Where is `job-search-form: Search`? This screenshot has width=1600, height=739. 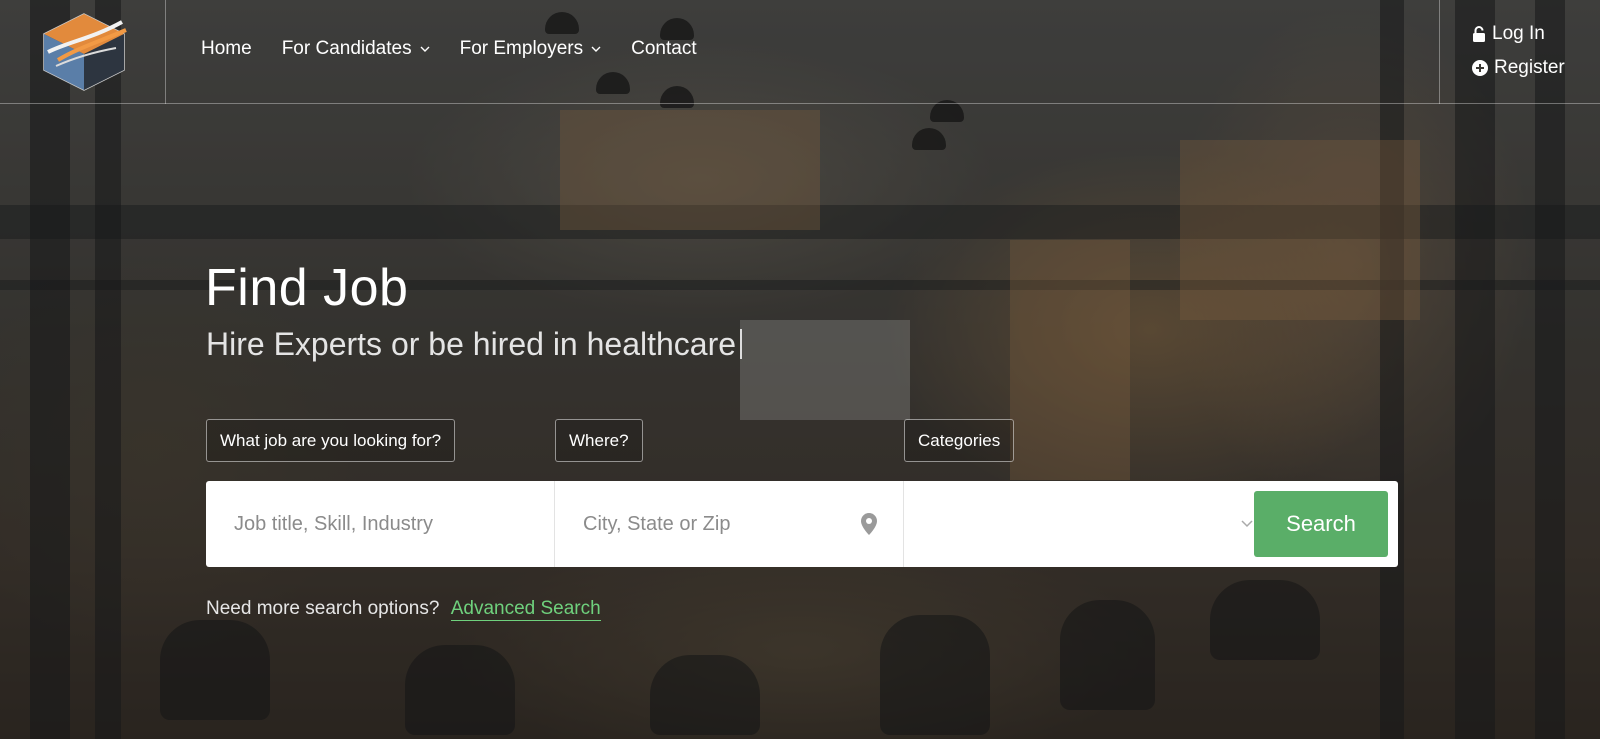 job-search-form: Search is located at coordinates (802, 524).